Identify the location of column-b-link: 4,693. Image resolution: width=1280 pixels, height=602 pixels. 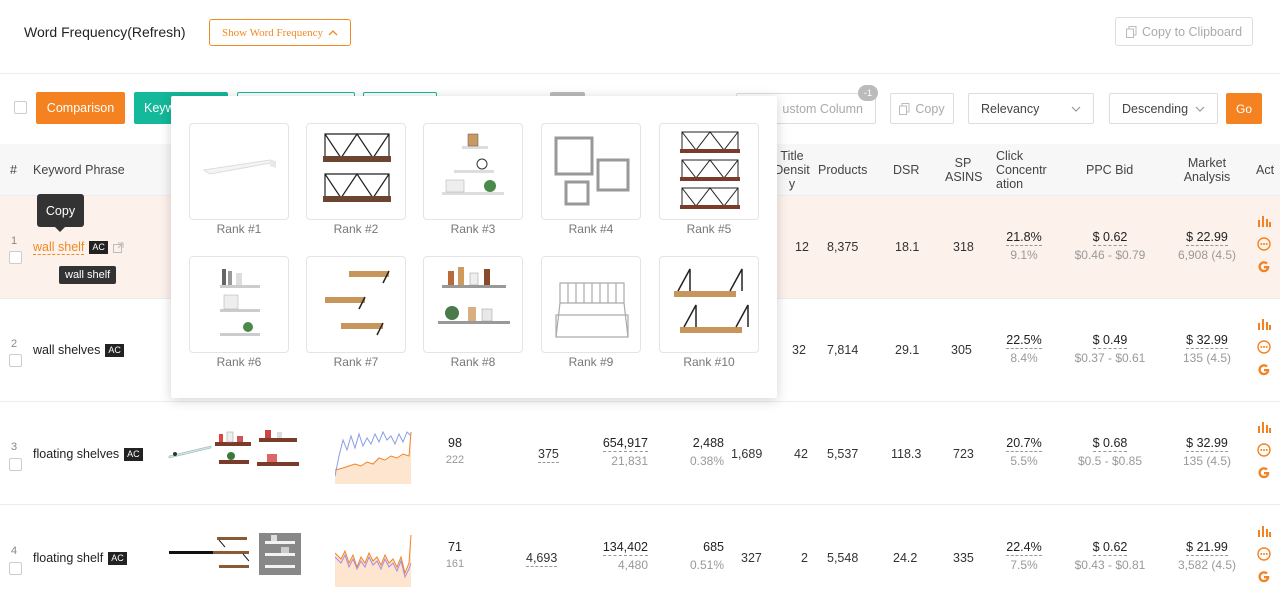
(542, 559).